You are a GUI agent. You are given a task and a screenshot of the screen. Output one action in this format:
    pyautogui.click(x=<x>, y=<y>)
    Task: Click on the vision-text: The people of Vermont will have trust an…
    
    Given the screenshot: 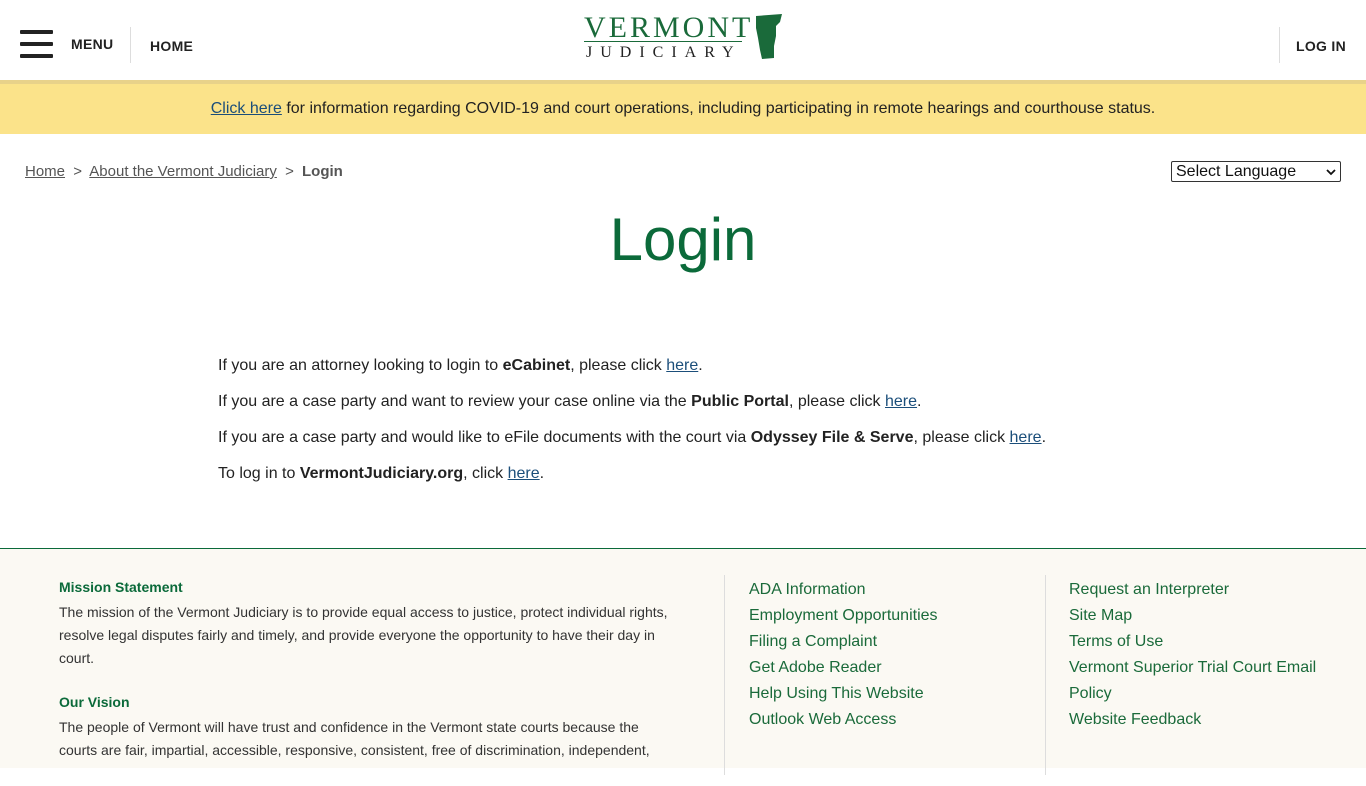 What is the action you would take?
    pyautogui.click(x=354, y=738)
    